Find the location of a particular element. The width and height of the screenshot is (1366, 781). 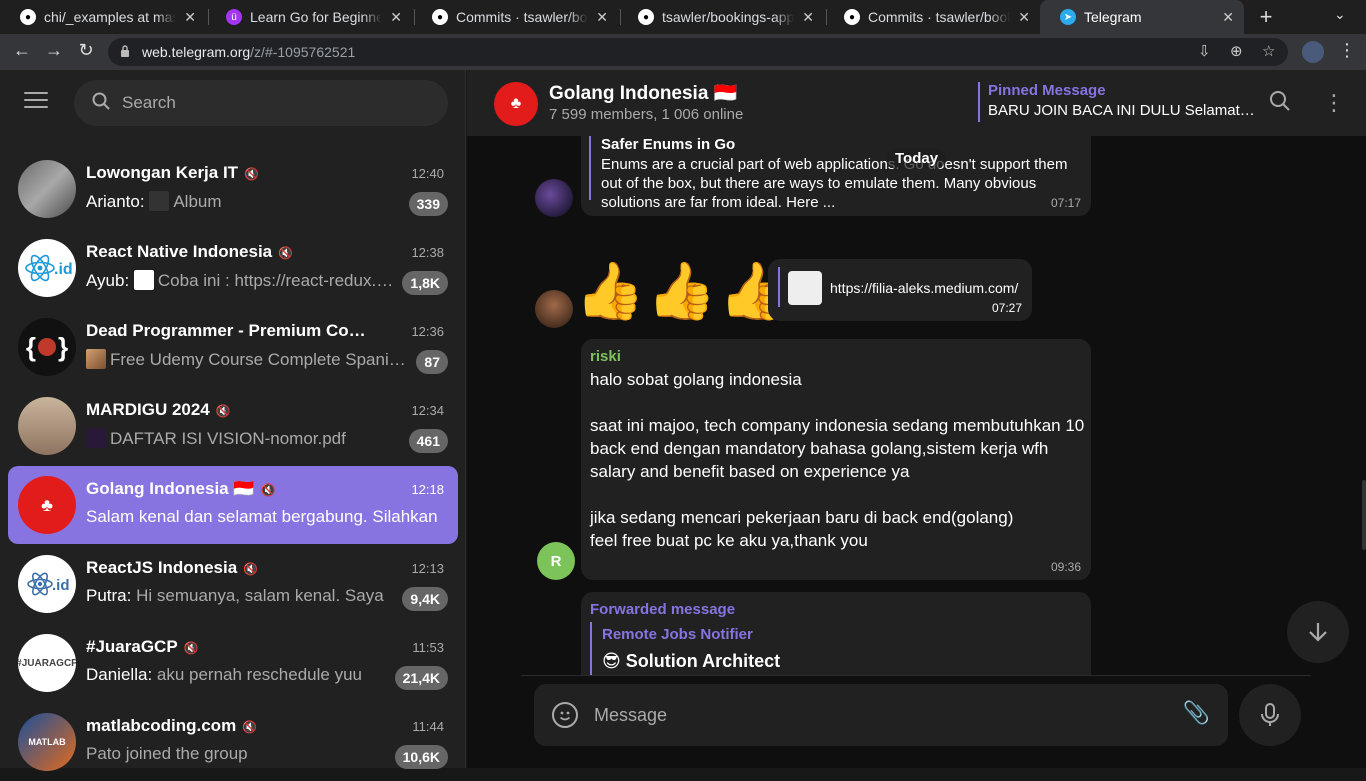

reload-button: ↻ is located at coordinates (86, 50).